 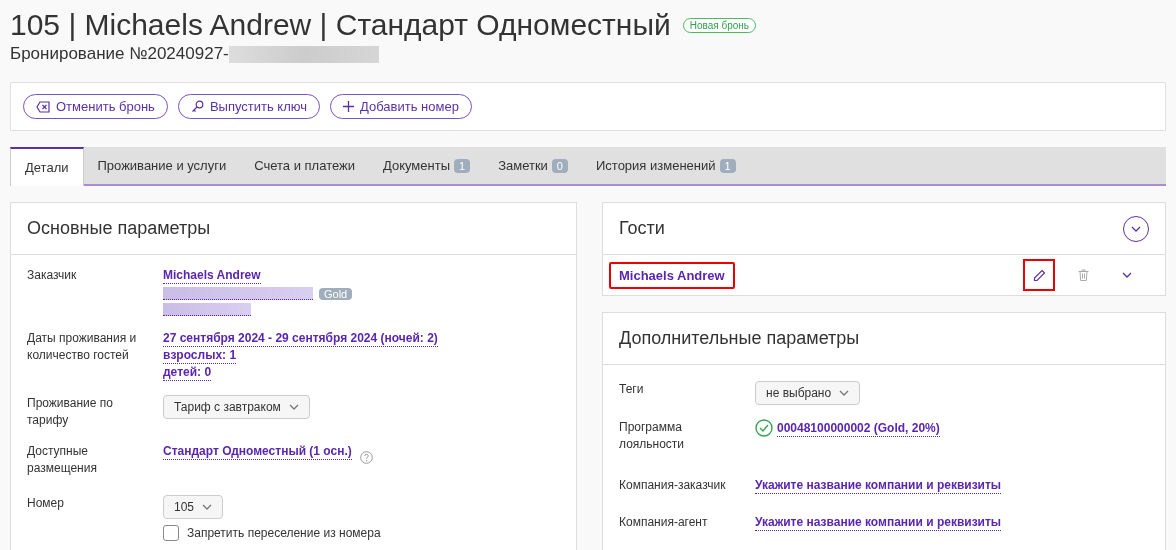 What do you see at coordinates (340, 25) in the screenshot?
I see `page-title: 105 | Michaels Andrew | Стандарт Одноместный` at bounding box center [340, 25].